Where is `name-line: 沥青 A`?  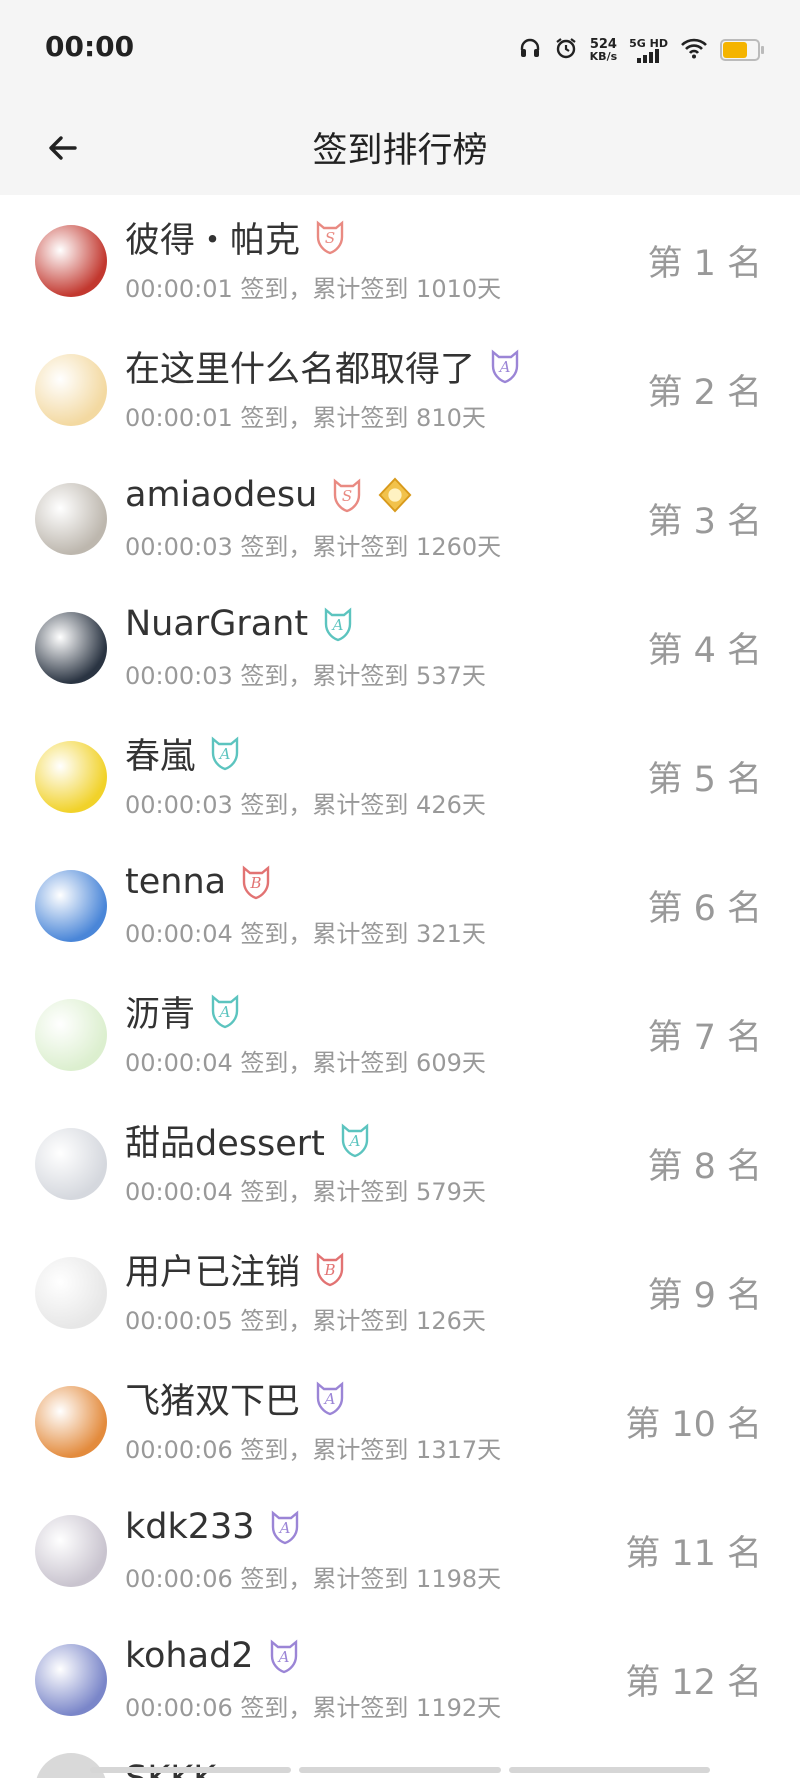
name-line: 沥青 A is located at coordinates (184, 1012).